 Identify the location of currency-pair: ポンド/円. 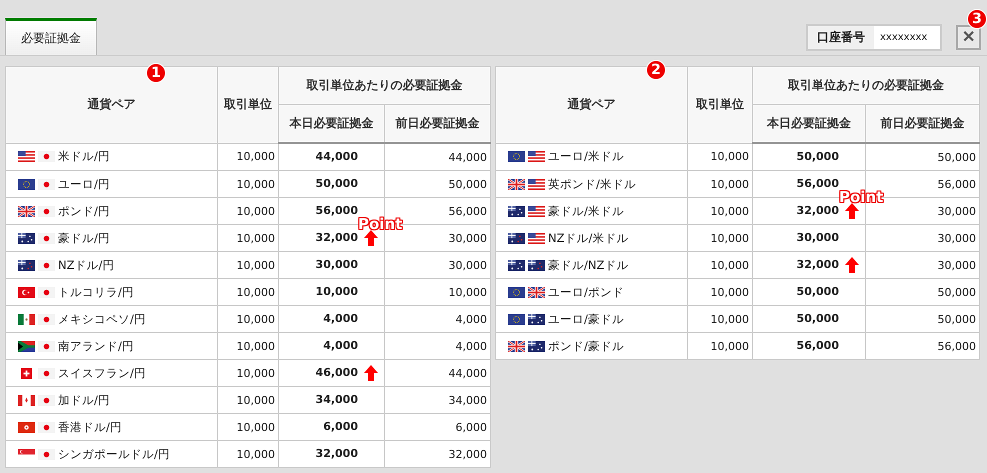
(84, 211).